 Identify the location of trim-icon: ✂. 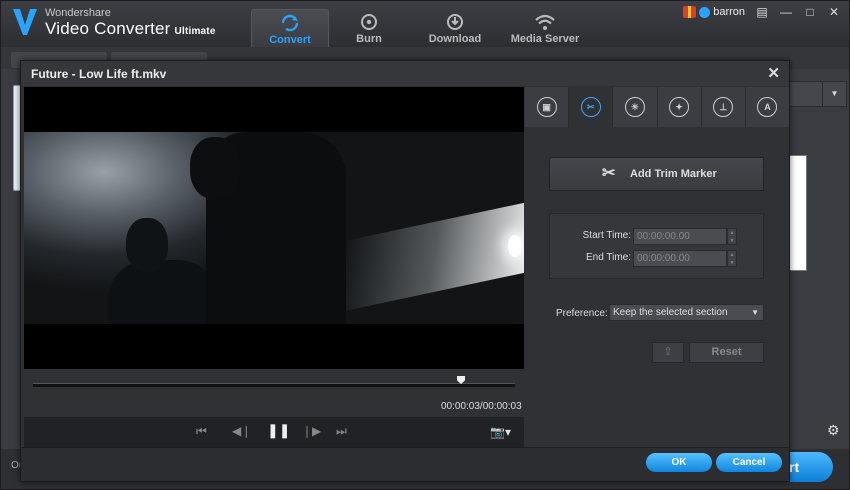
(590, 107).